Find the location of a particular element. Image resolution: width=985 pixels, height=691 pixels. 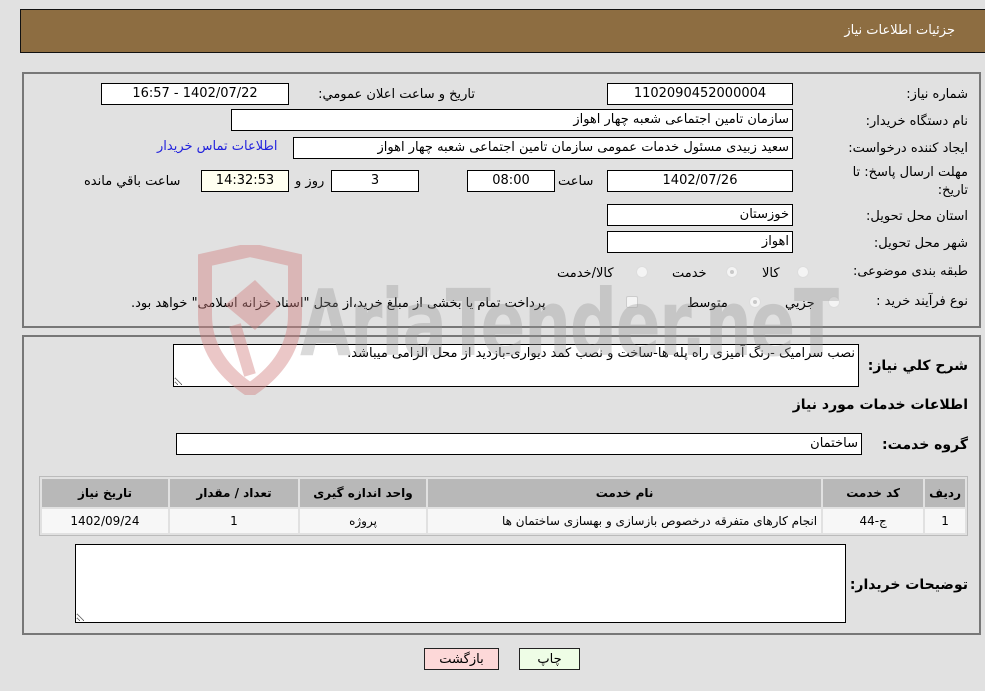

days-label: روز و is located at coordinates (310, 181).